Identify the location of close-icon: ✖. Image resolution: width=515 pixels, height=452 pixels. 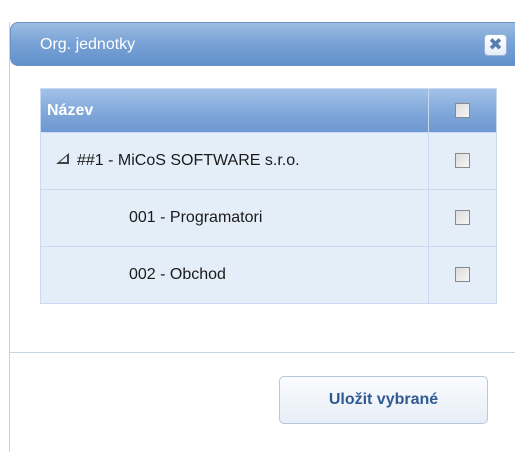
(495, 44).